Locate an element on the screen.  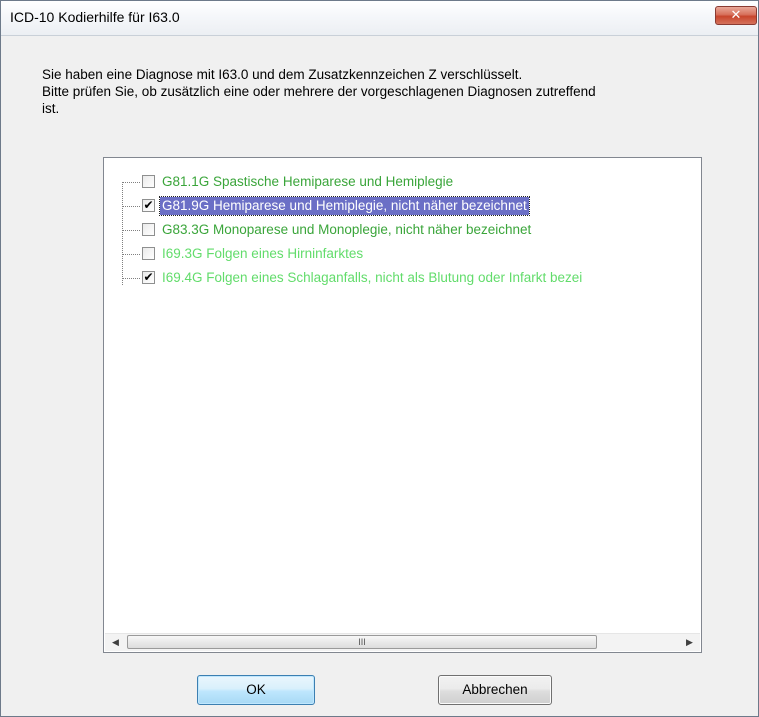
scrollbar-thumb: III is located at coordinates (362, 642).